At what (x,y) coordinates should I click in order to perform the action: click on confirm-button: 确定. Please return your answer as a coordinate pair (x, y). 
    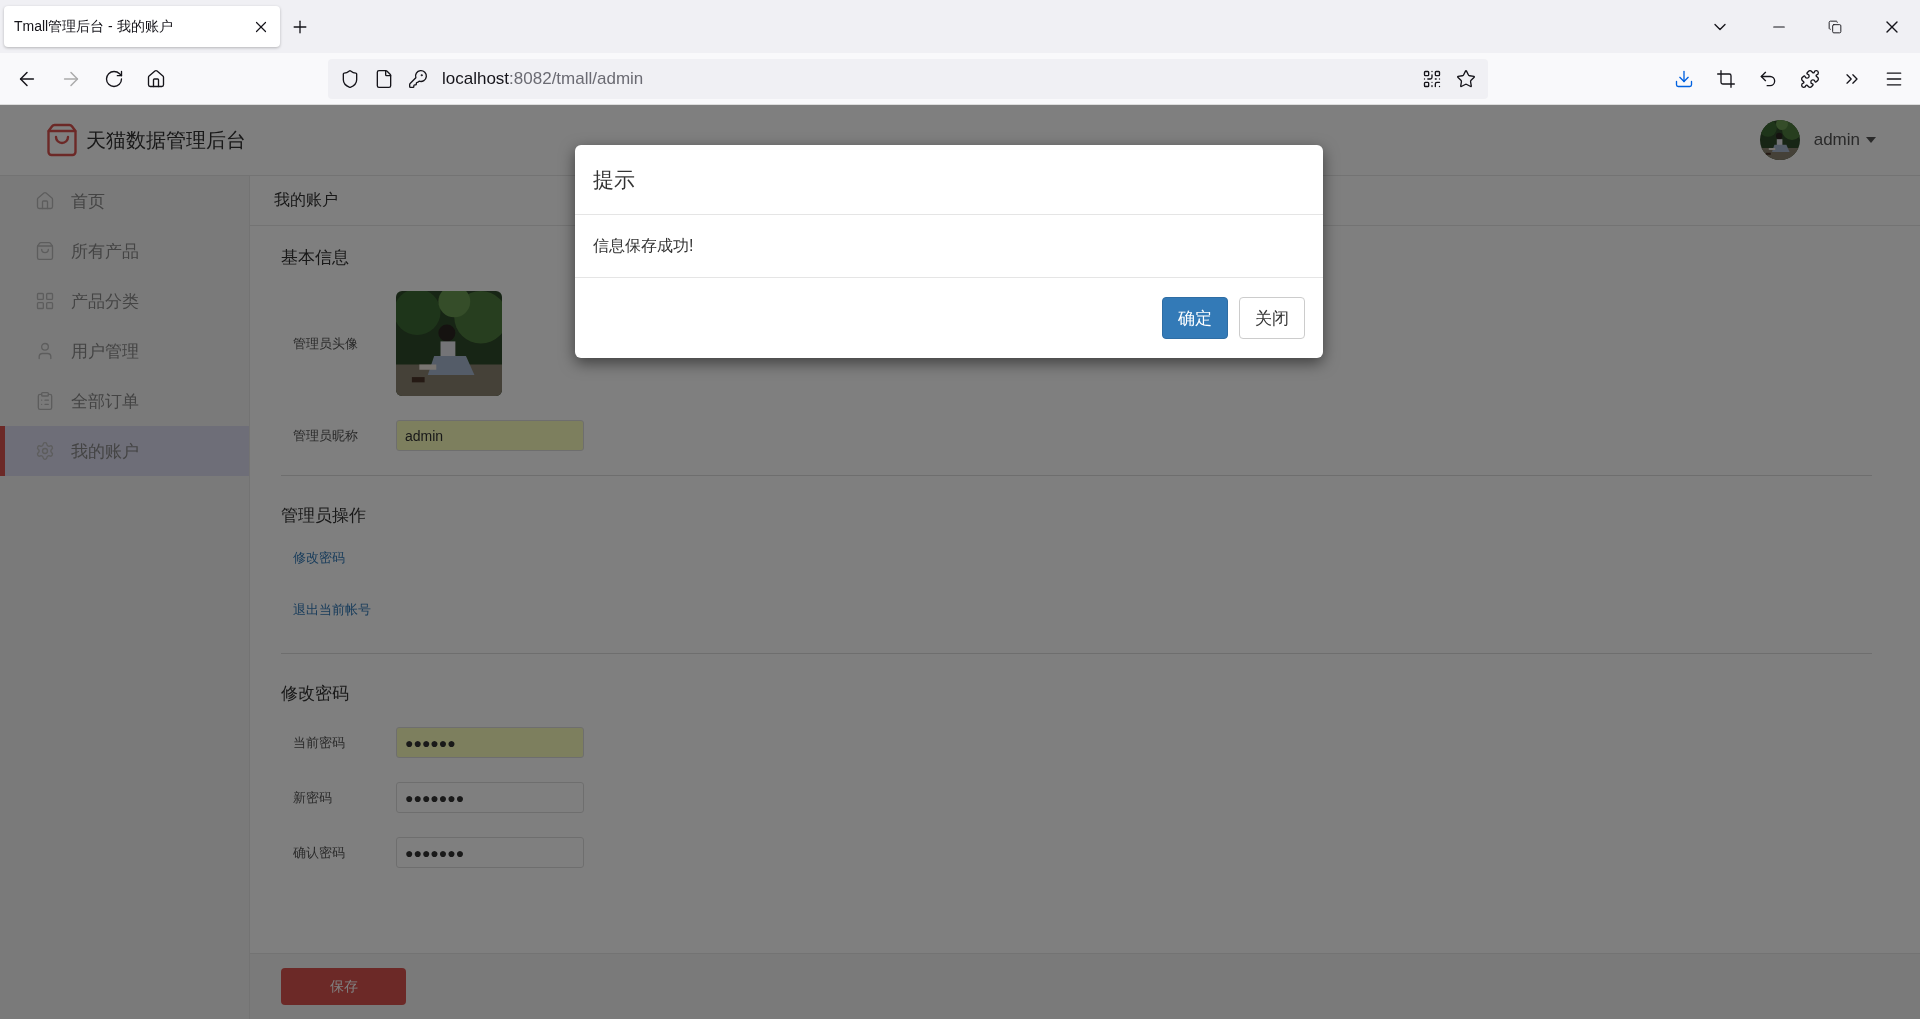
    Looking at the image, I should click on (1195, 318).